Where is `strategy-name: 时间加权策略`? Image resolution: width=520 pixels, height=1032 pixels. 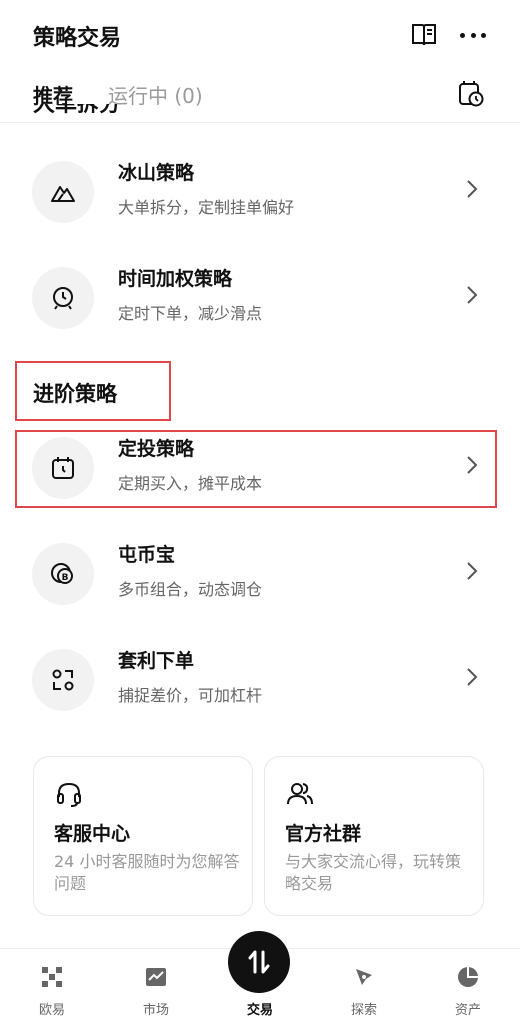 strategy-name: 时间加权策略 is located at coordinates (175, 279).